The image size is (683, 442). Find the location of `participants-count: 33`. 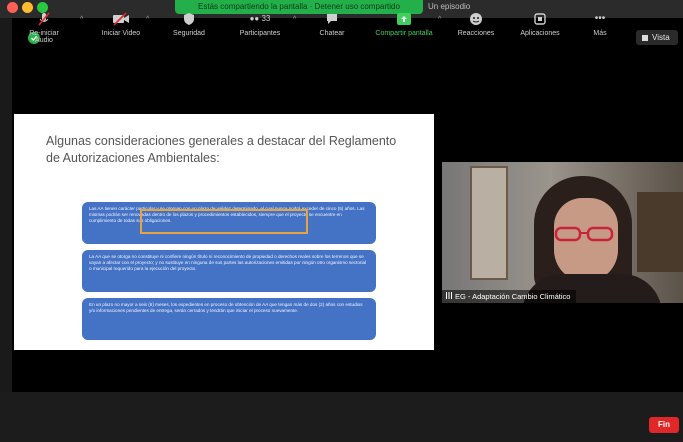

participants-count: 33 is located at coordinates (266, 18).